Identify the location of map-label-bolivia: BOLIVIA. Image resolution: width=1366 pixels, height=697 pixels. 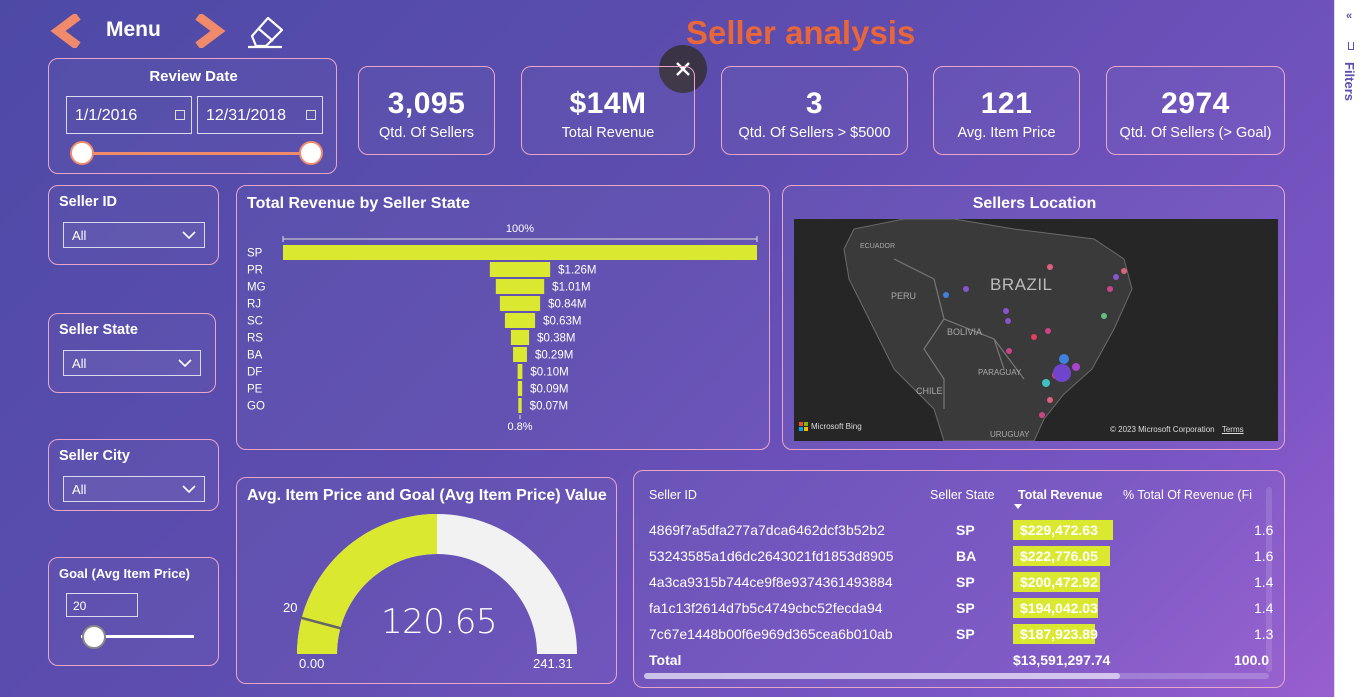
(965, 332).